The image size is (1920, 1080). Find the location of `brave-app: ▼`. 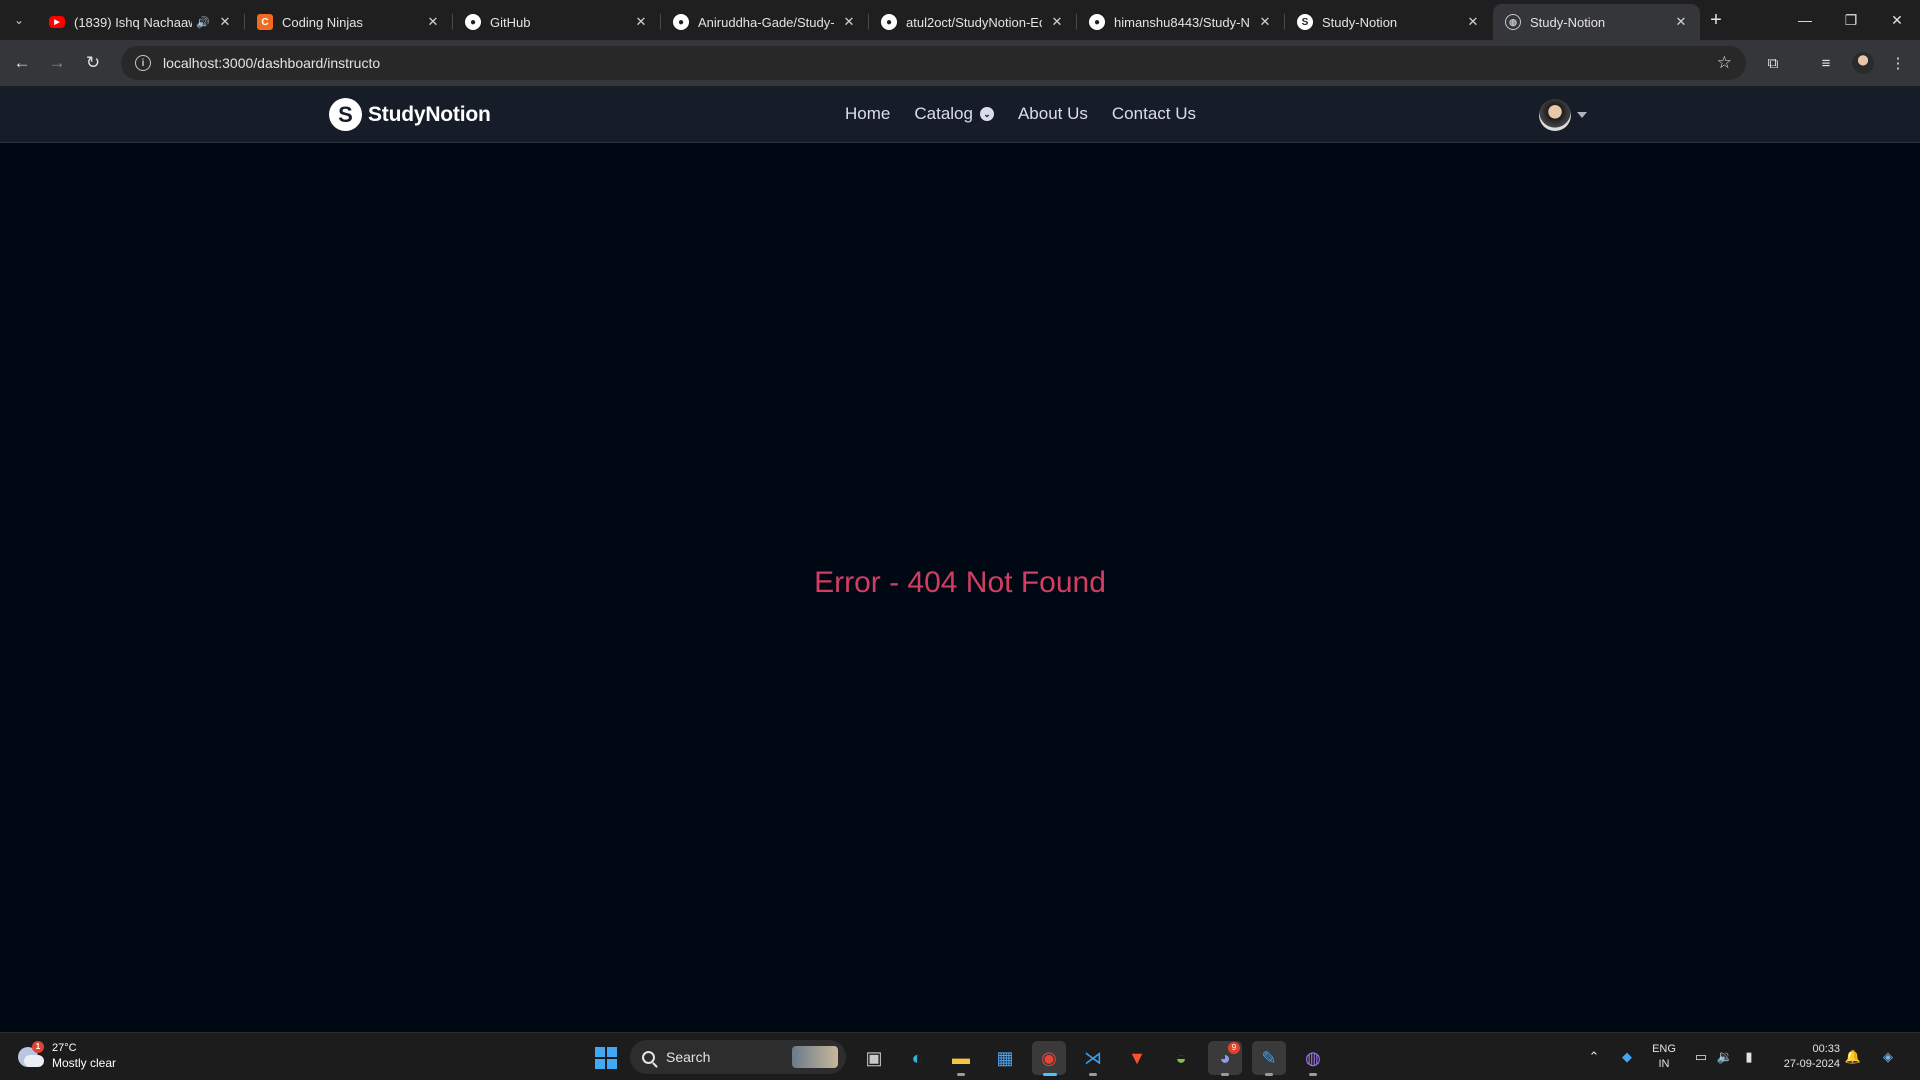

brave-app: ▼ is located at coordinates (1137, 1058).